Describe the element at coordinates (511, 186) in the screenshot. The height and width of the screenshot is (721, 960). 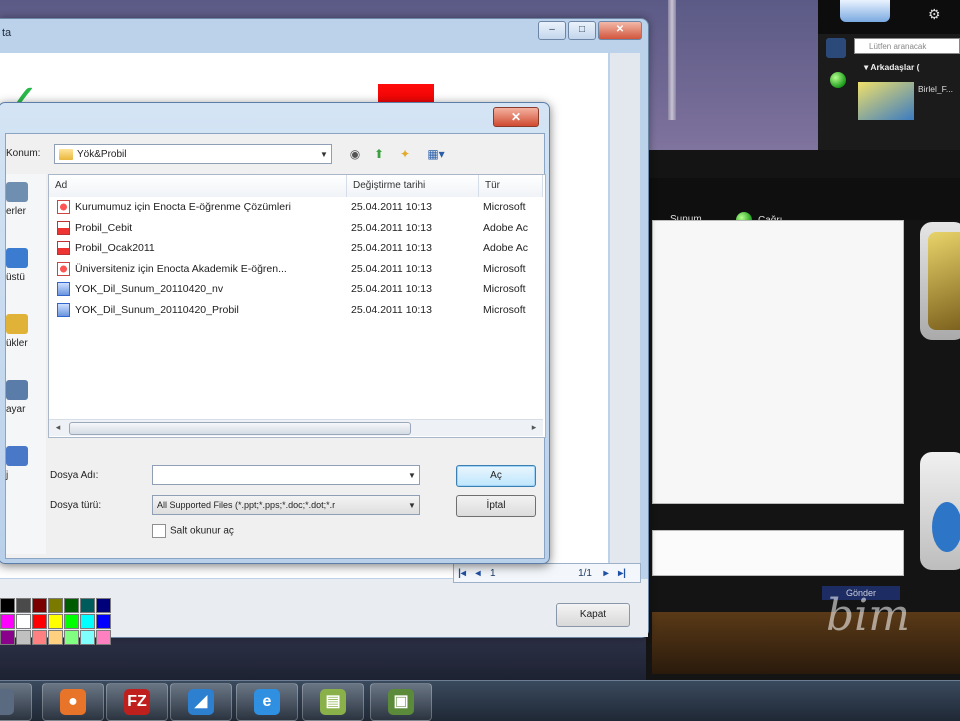
I see `column-header-type: Tür` at that location.